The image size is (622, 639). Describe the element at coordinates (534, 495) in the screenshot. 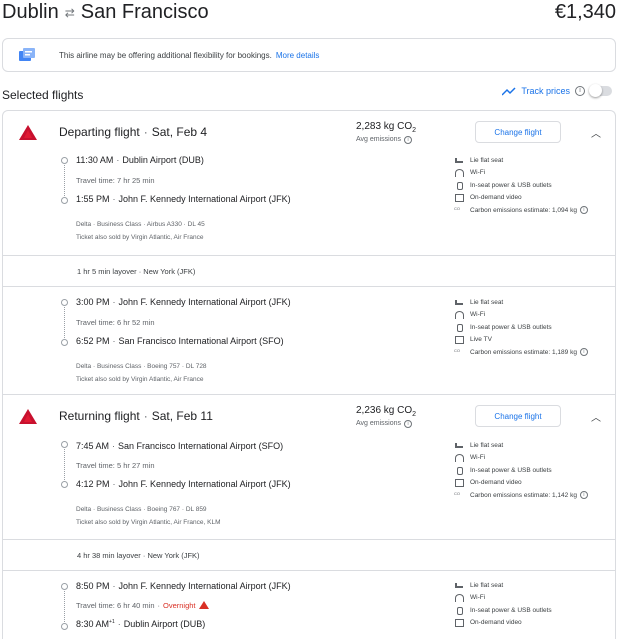

I see `amenity-item: Carbon emissions estimate: 1,142 kgi` at that location.